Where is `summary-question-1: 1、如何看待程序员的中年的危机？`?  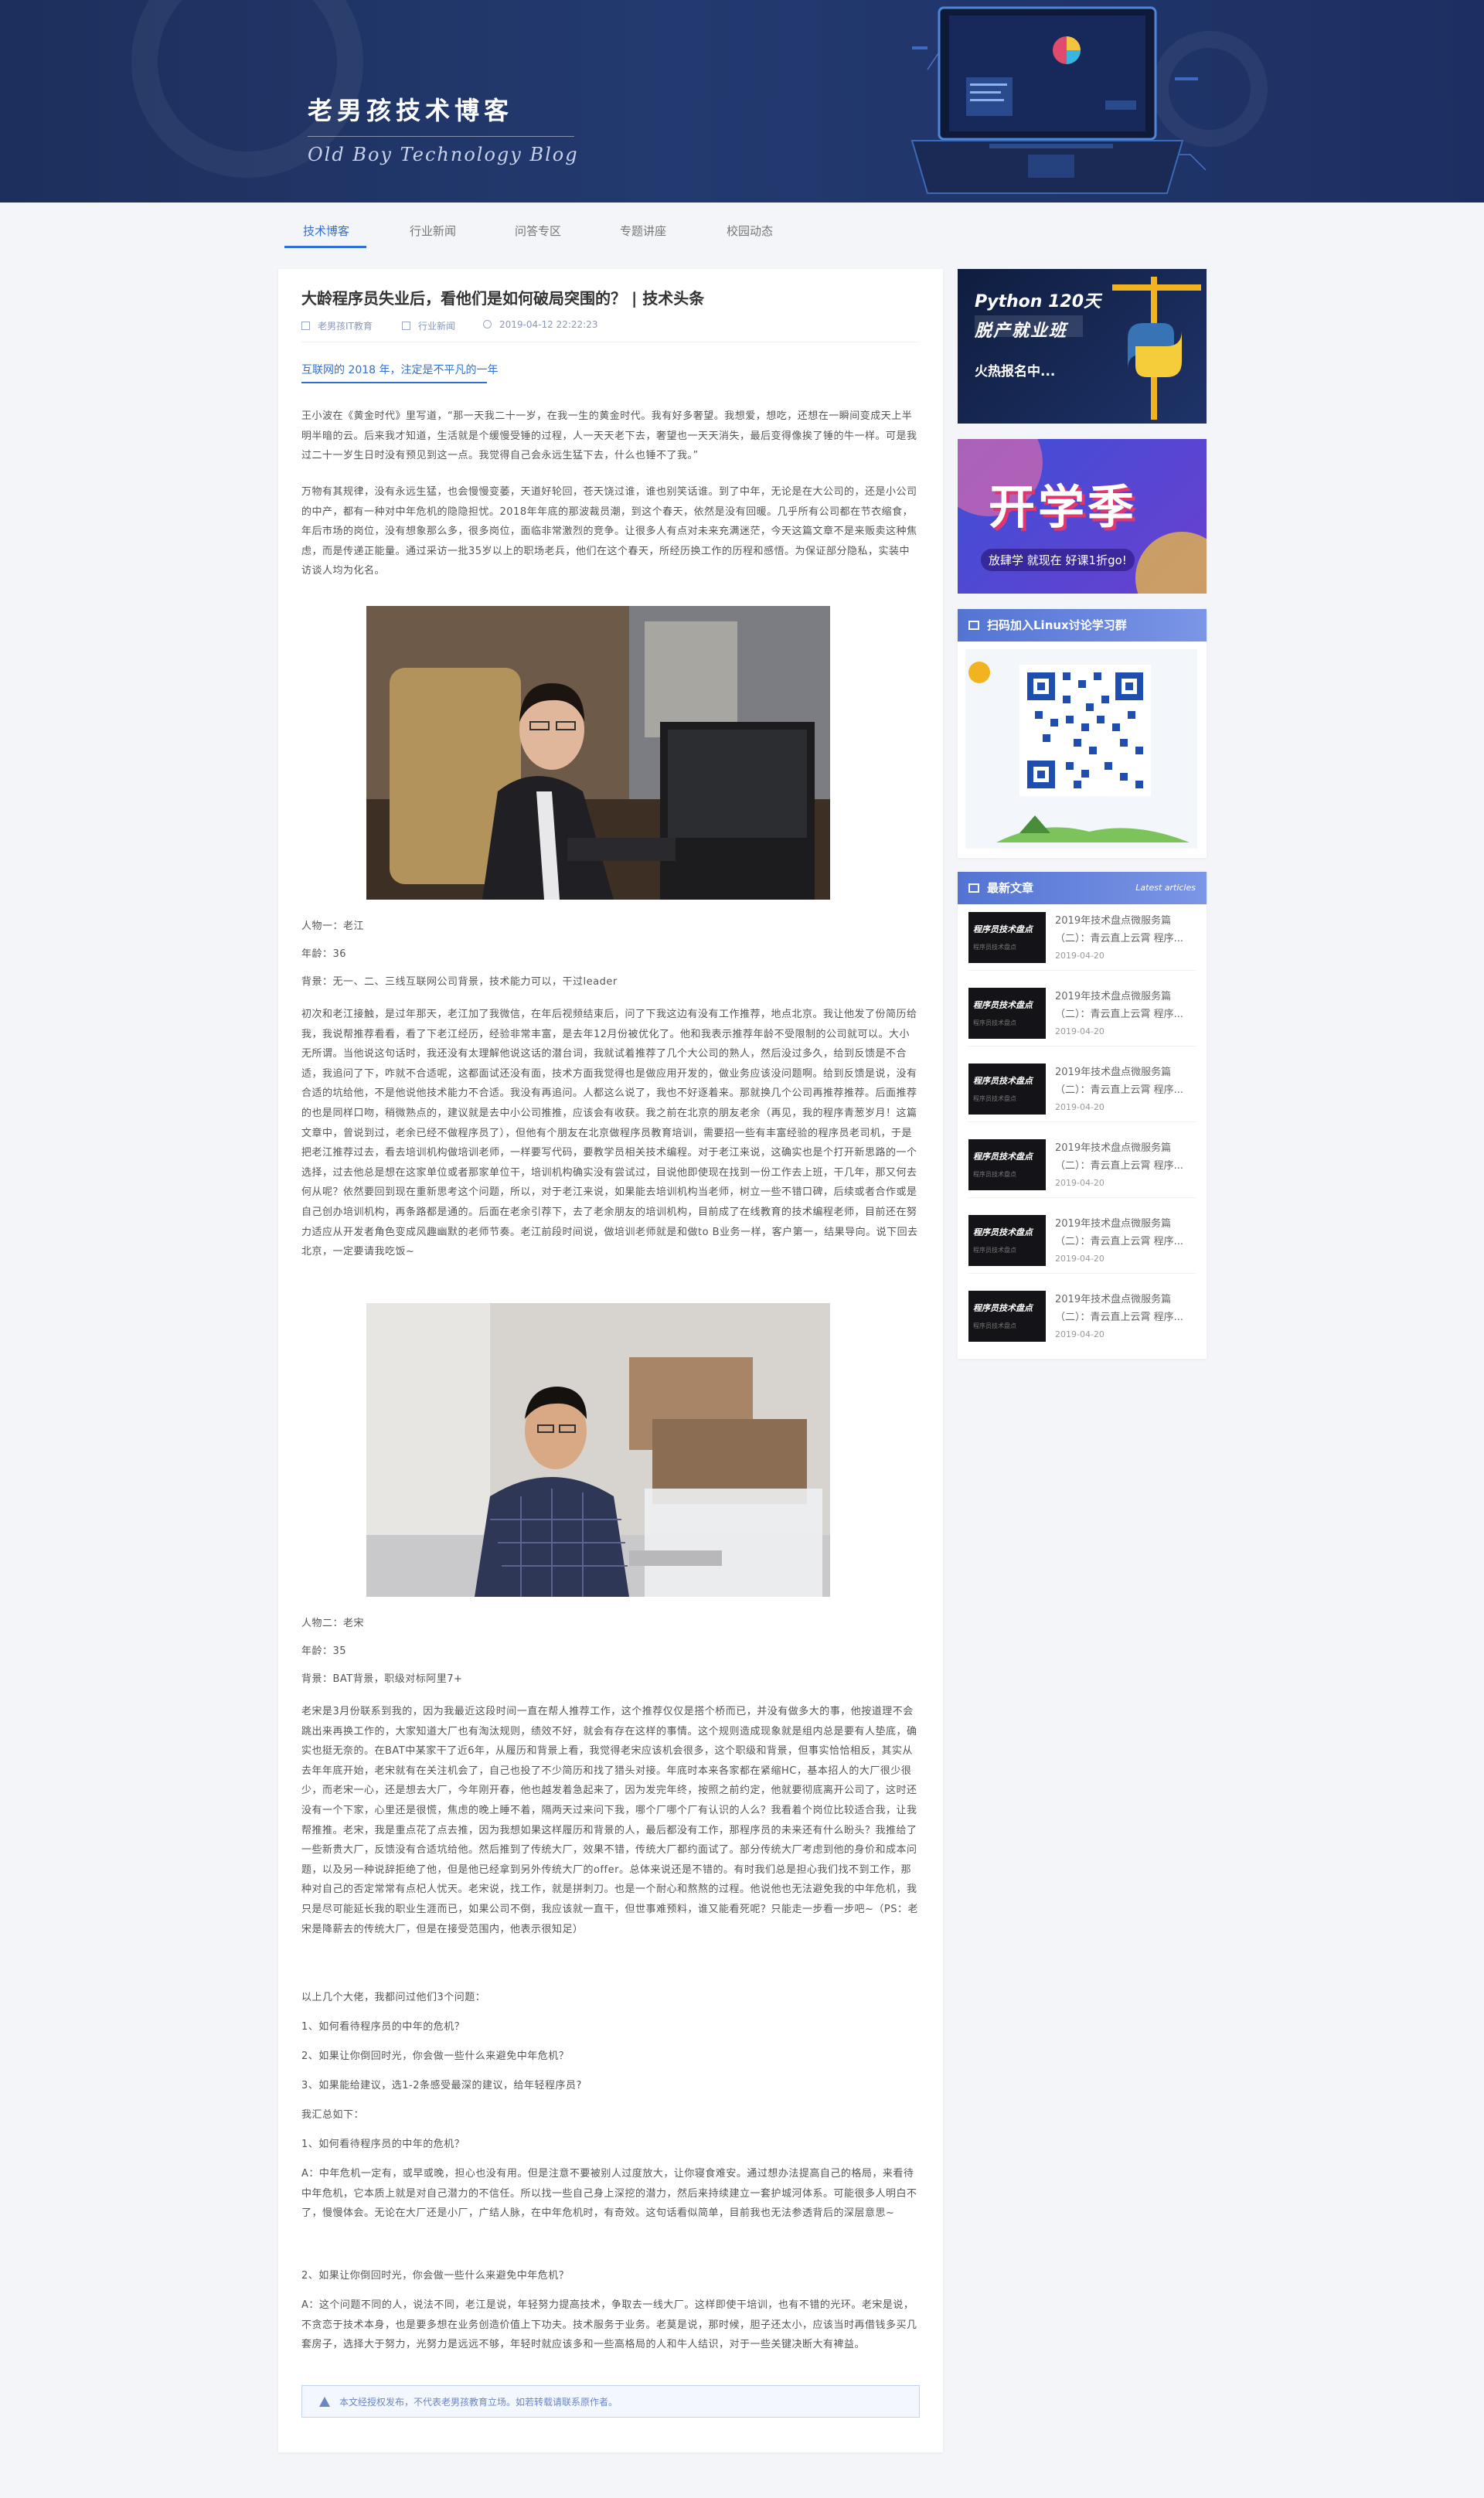 summary-question-1: 1、如何看待程序员的中年的危机？ is located at coordinates (383, 2144).